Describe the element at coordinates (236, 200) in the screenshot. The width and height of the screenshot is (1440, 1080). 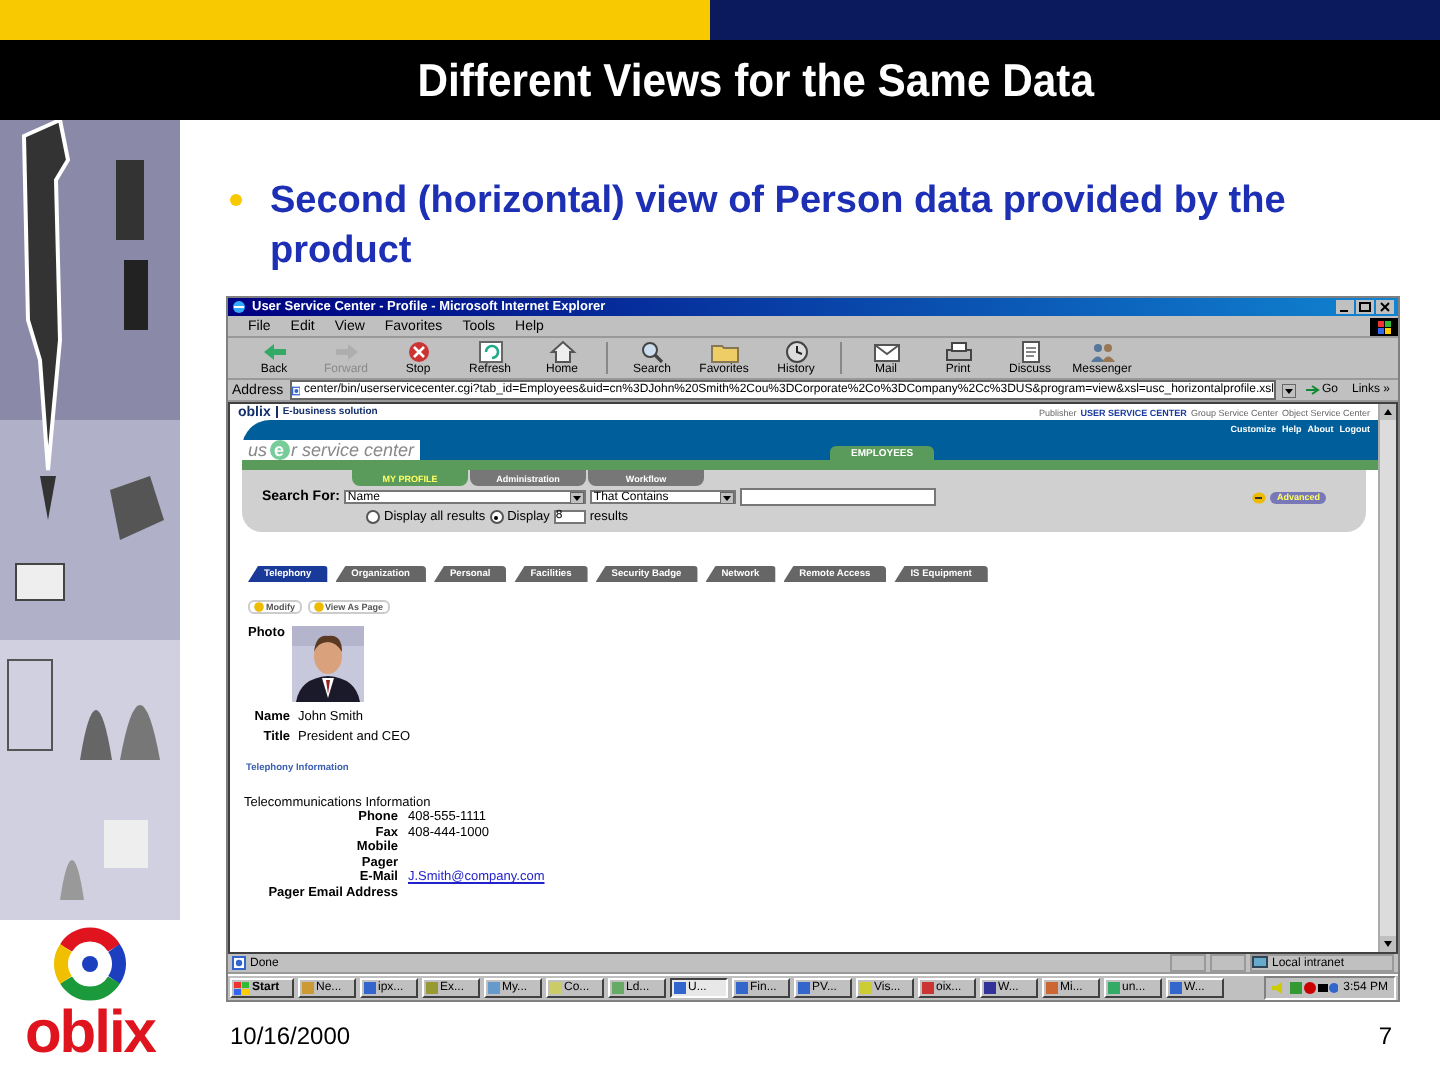
I see `bullet-point` at that location.